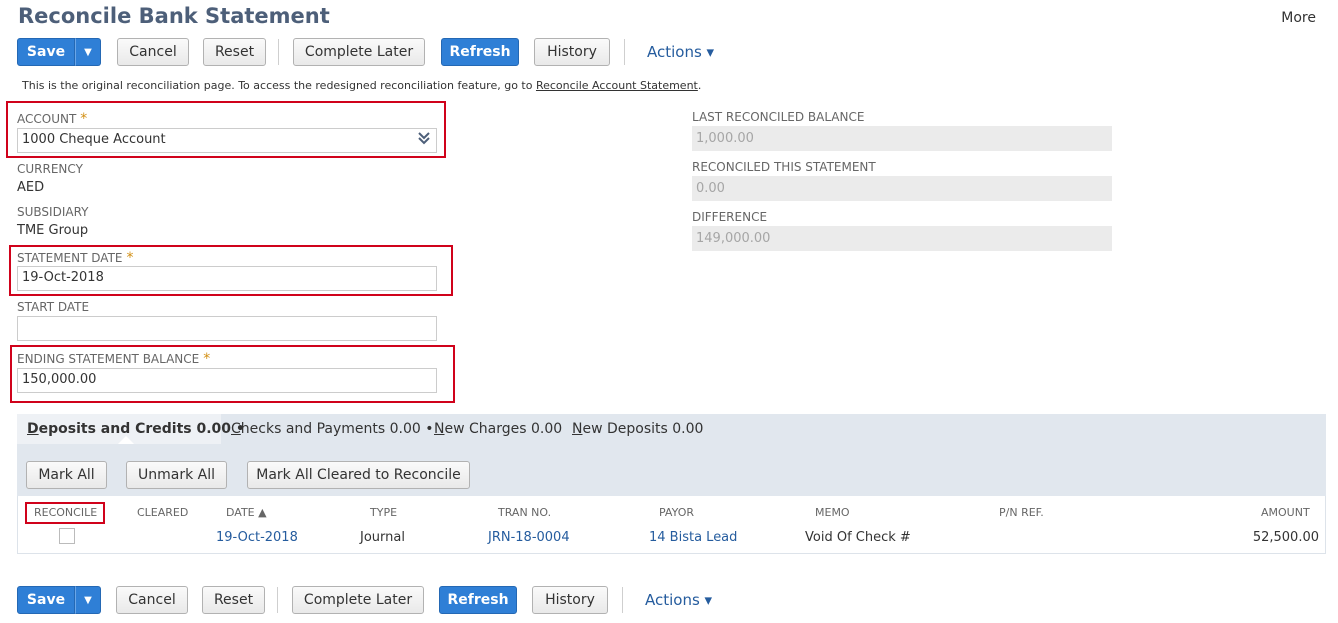 The width and height of the screenshot is (1338, 623). Describe the element at coordinates (67, 536) in the screenshot. I see `reconcile-checkbox` at that location.